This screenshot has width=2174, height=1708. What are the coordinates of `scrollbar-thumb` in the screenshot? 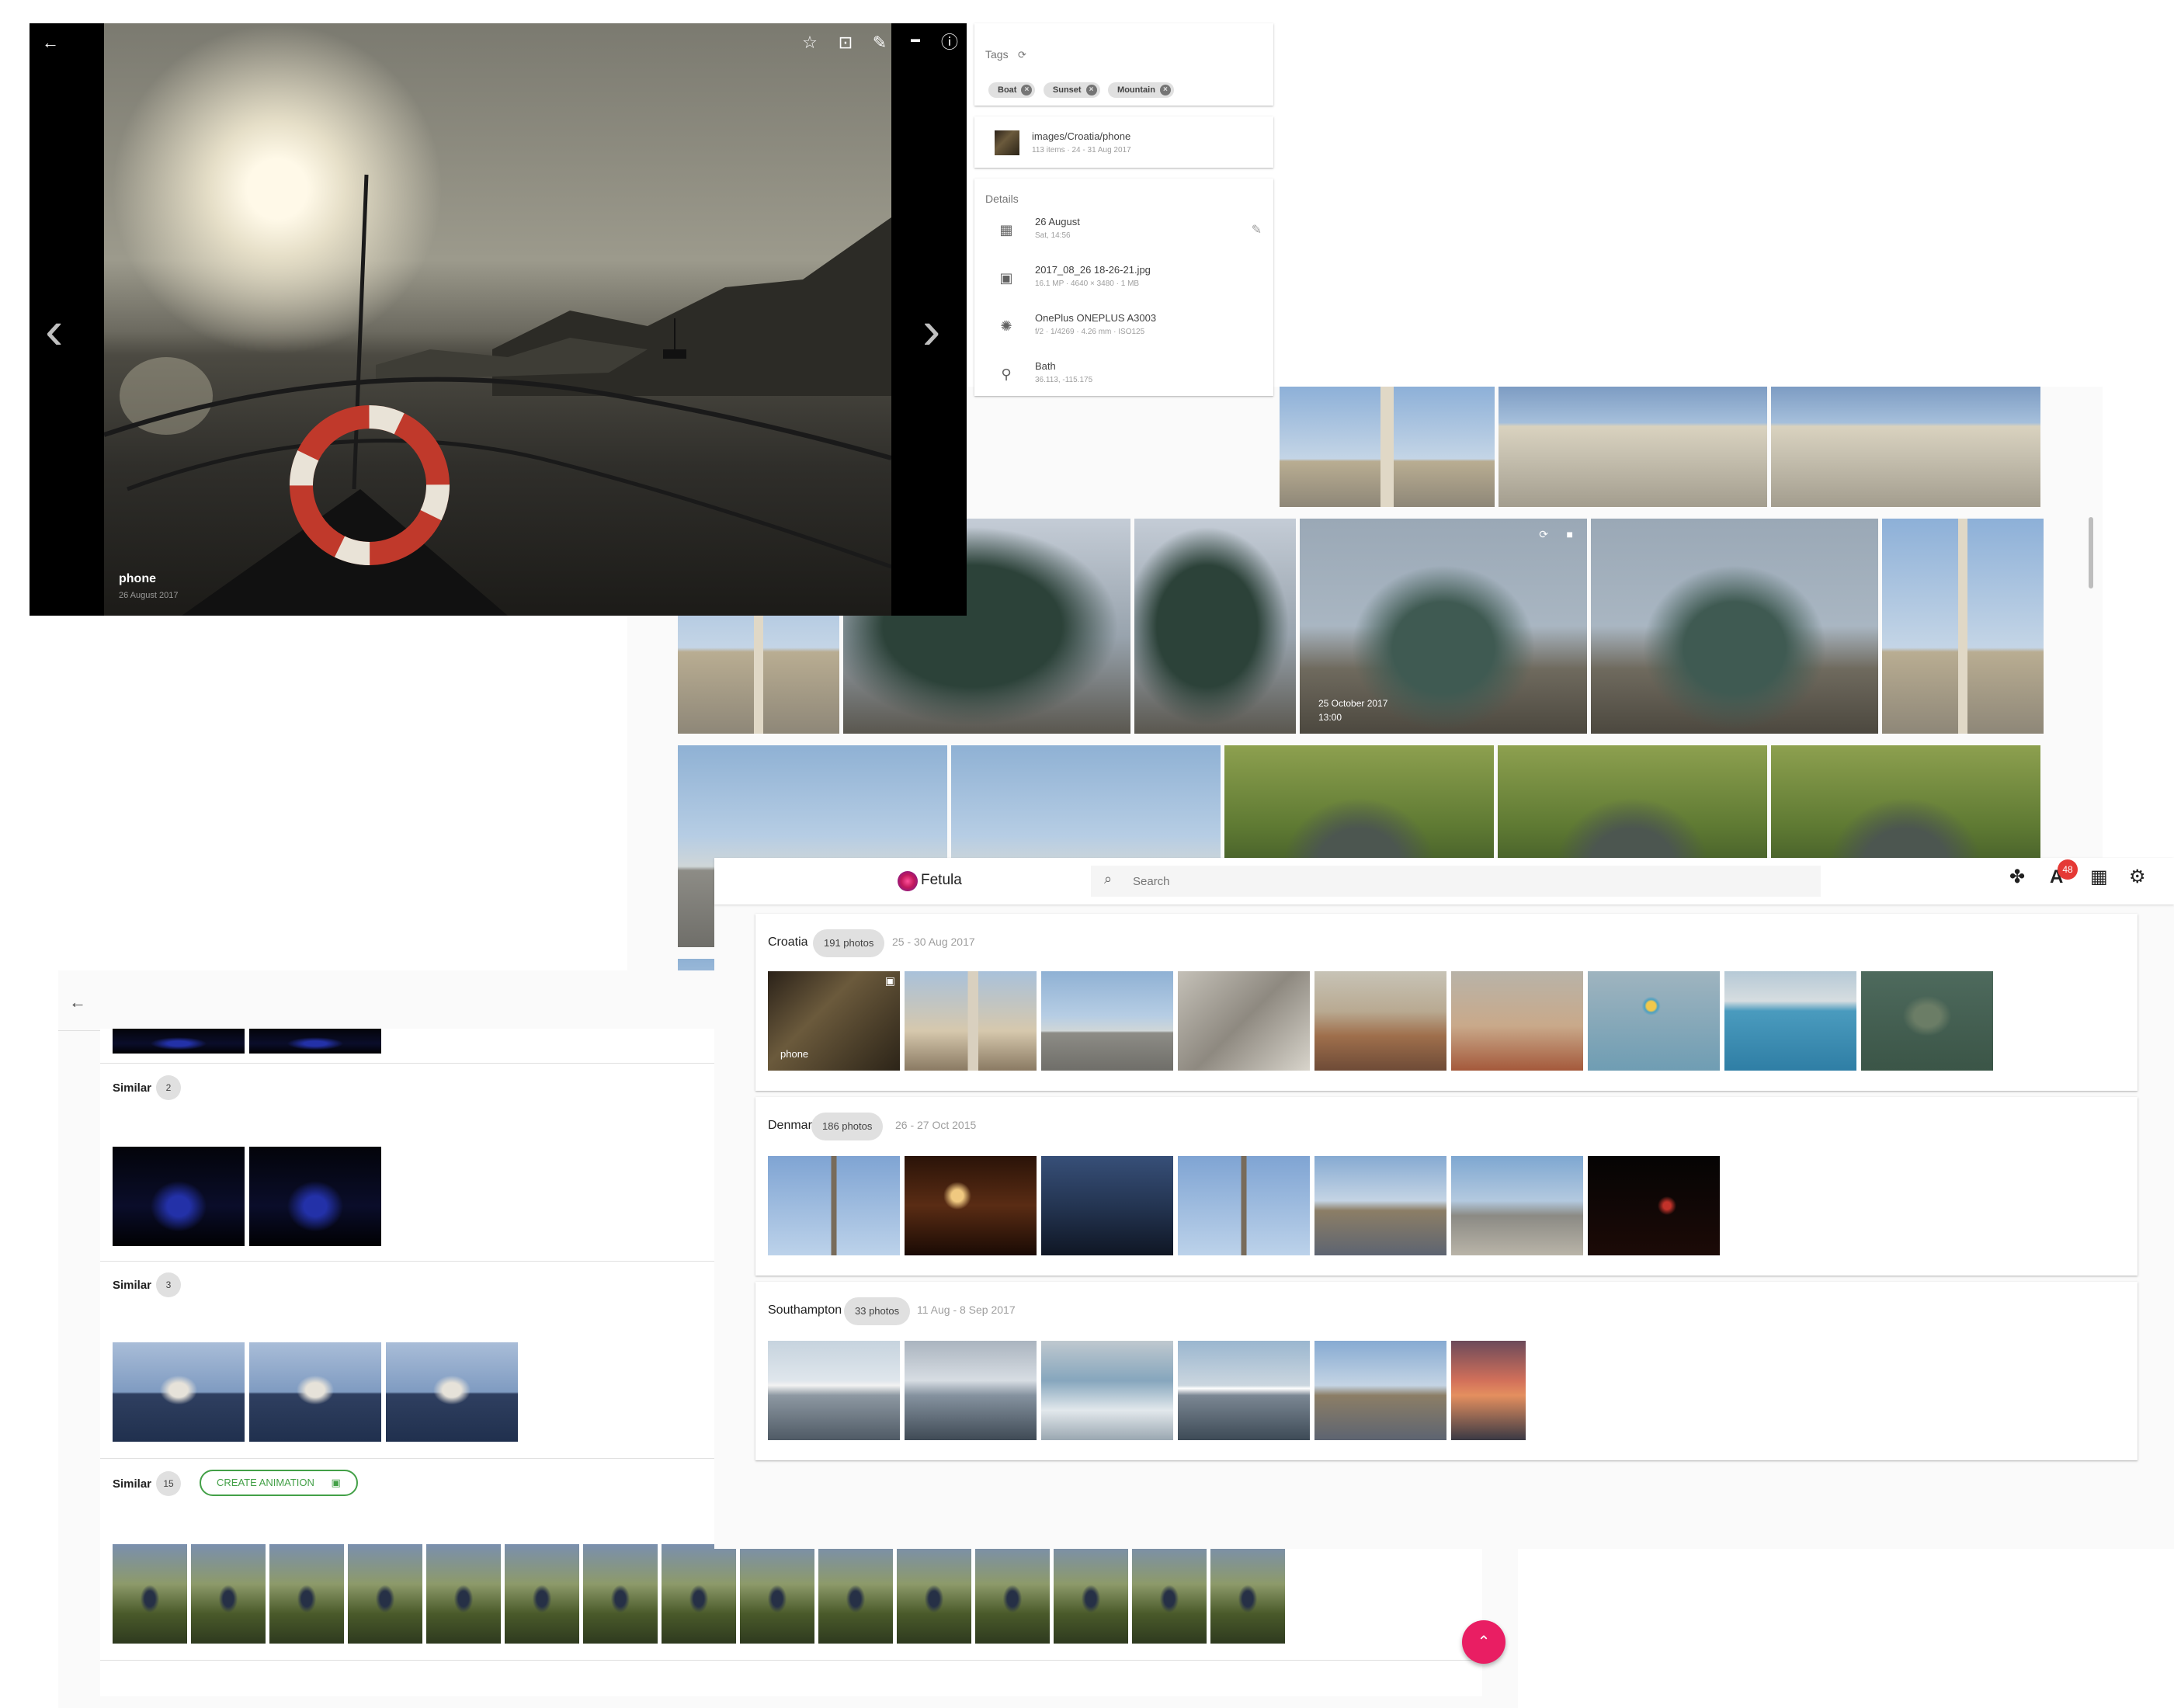 It's located at (2091, 553).